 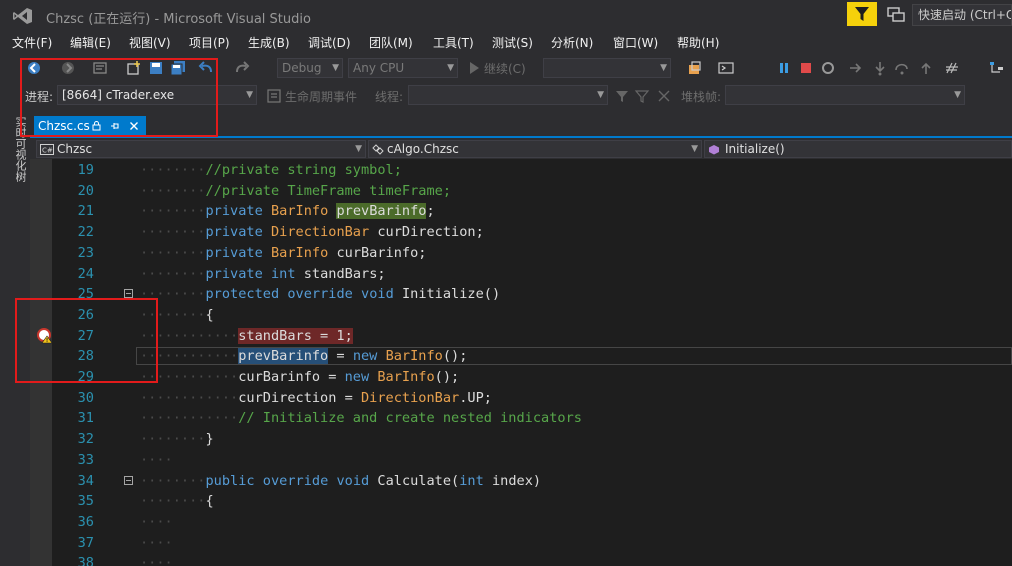 What do you see at coordinates (521, 460) in the screenshot?
I see `code-line: 33 ····` at bounding box center [521, 460].